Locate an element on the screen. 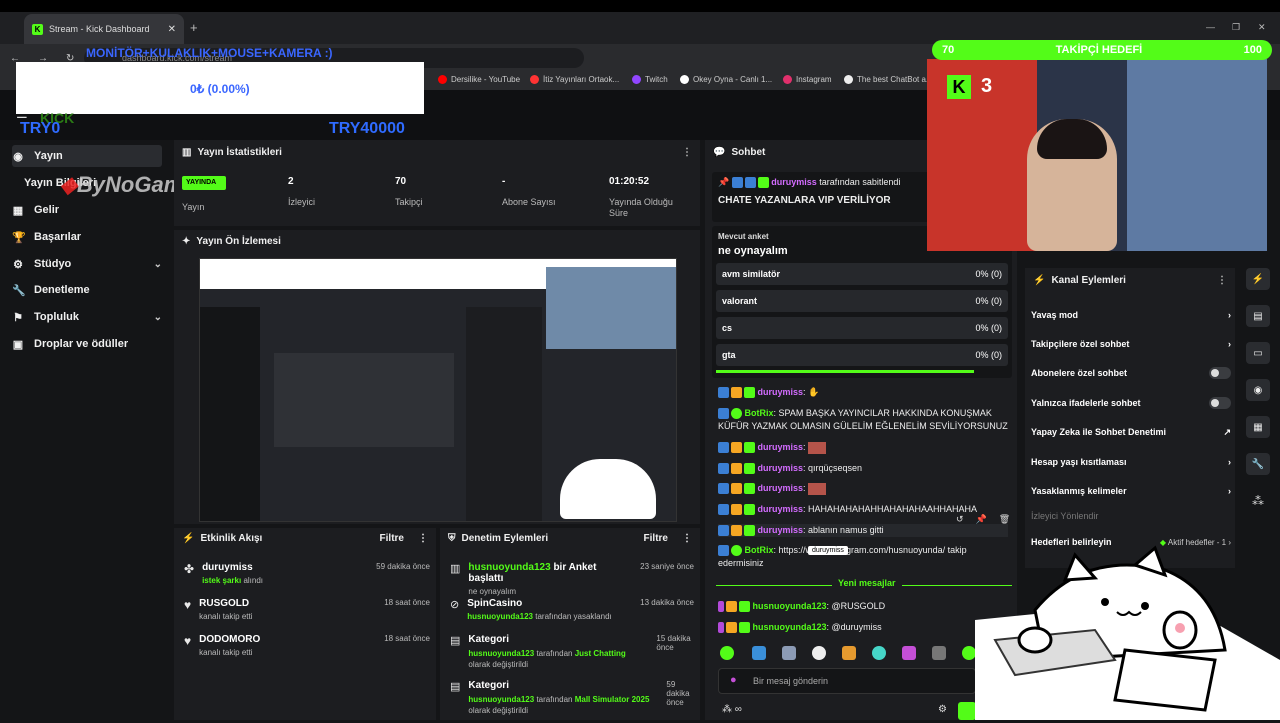 Image resolution: width=1280 pixels, height=723 pixels. kick-icon: K is located at coordinates (959, 87).